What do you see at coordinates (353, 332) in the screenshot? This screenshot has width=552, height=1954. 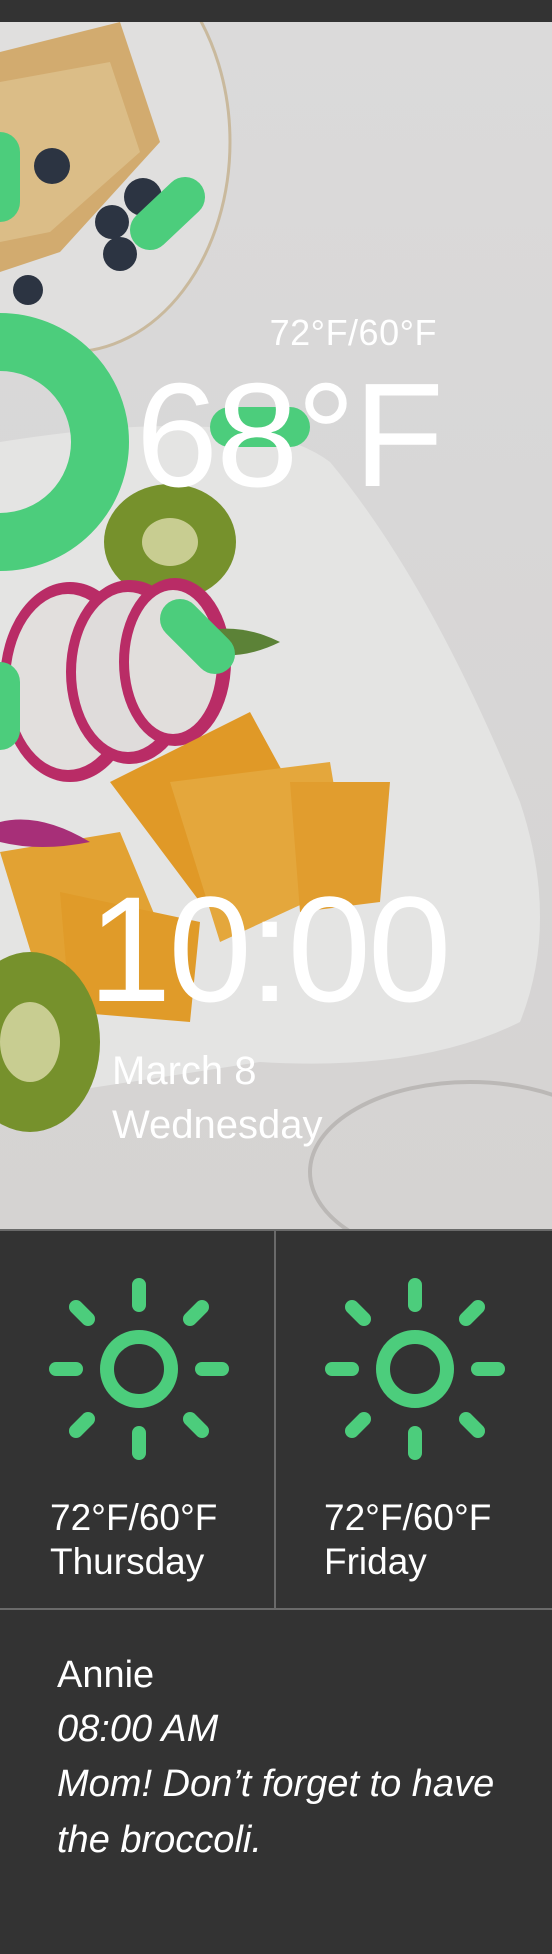 I see `current-temp-range: 72°F/60°F` at bounding box center [353, 332].